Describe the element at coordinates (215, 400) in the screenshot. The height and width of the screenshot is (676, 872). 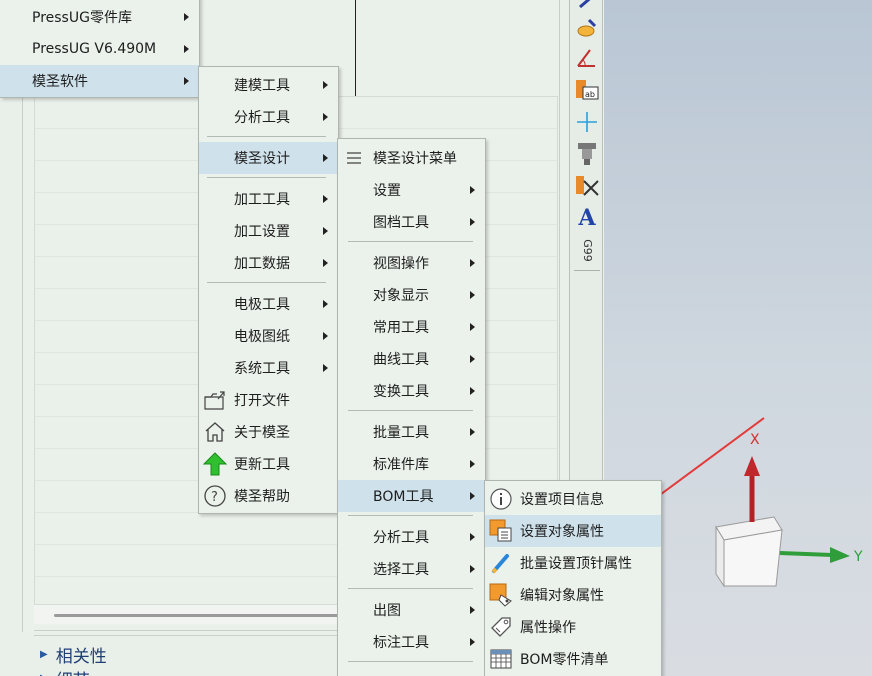
I see `open-file-icon` at that location.